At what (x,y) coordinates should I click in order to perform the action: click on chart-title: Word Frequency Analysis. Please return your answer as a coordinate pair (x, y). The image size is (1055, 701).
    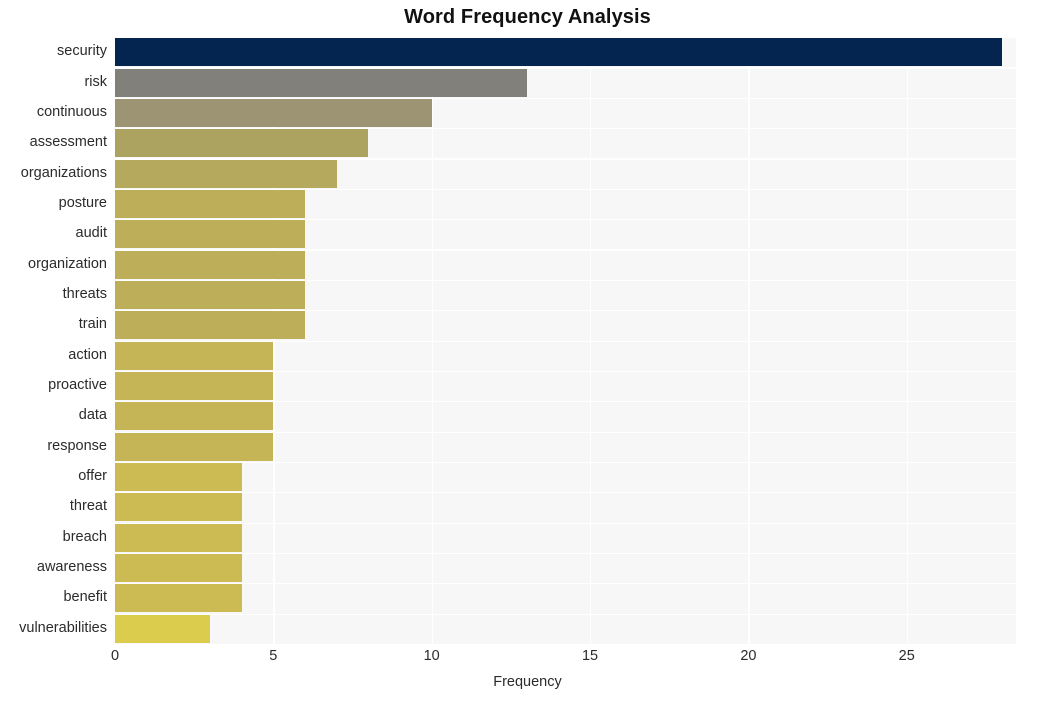
    Looking at the image, I should click on (527, 17).